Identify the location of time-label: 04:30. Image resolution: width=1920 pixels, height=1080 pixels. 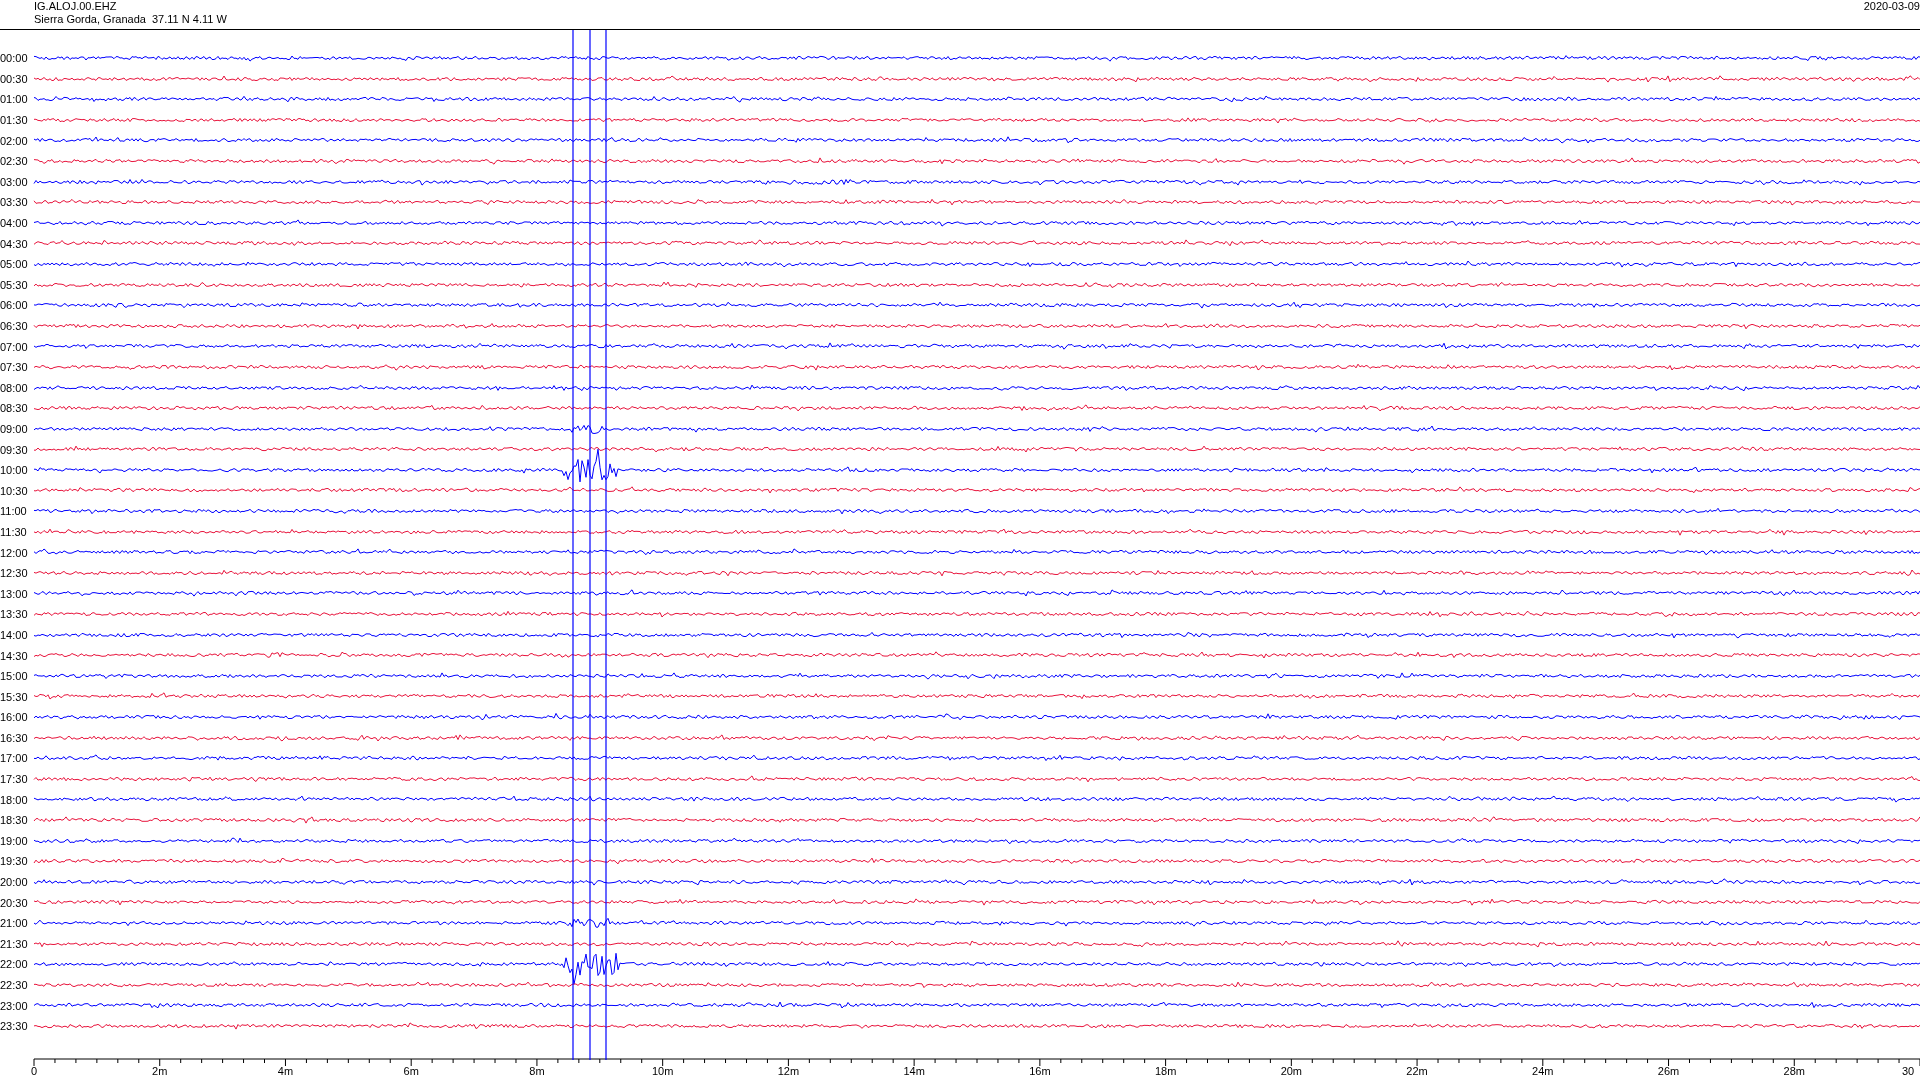
(14, 243).